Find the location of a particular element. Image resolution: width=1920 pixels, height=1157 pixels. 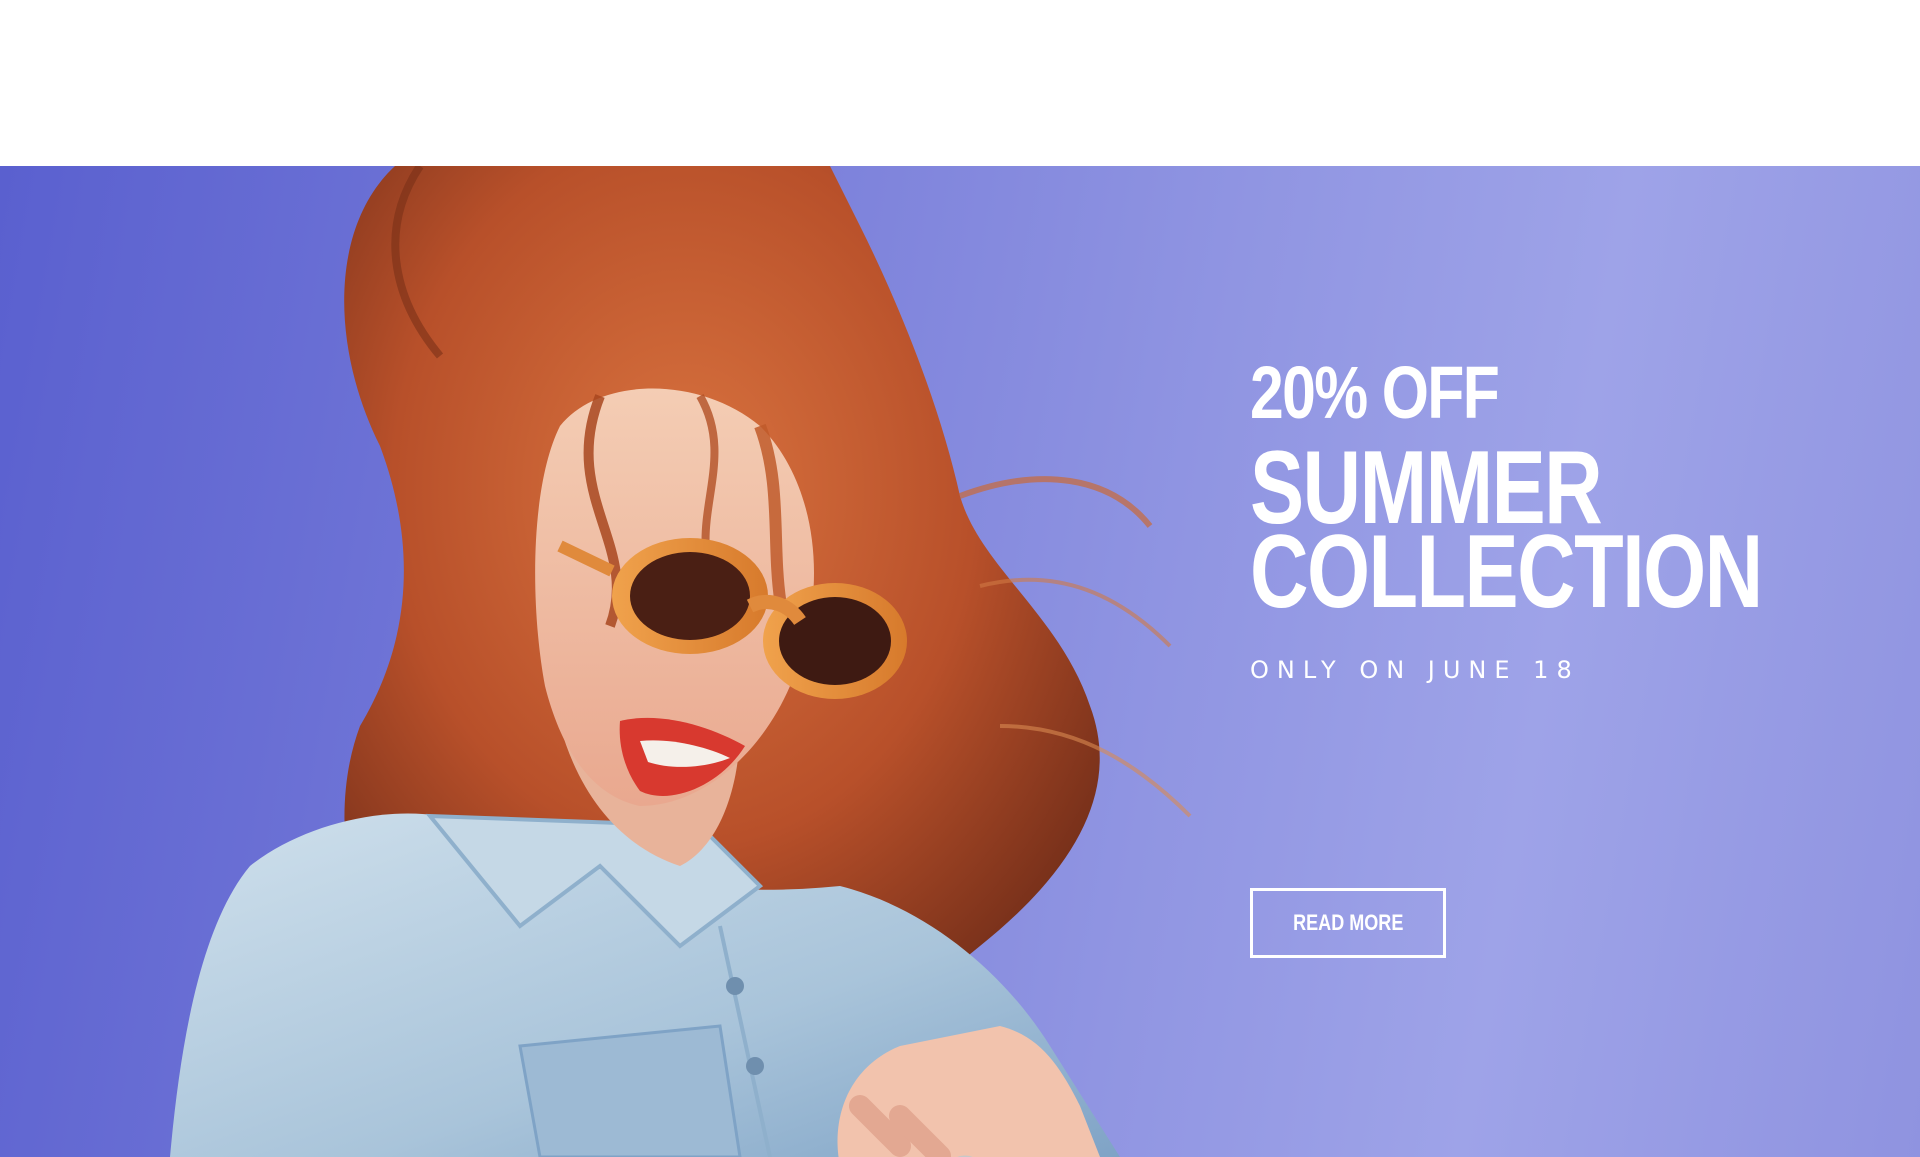

read-more-label: READ MORE is located at coordinates (1348, 922).